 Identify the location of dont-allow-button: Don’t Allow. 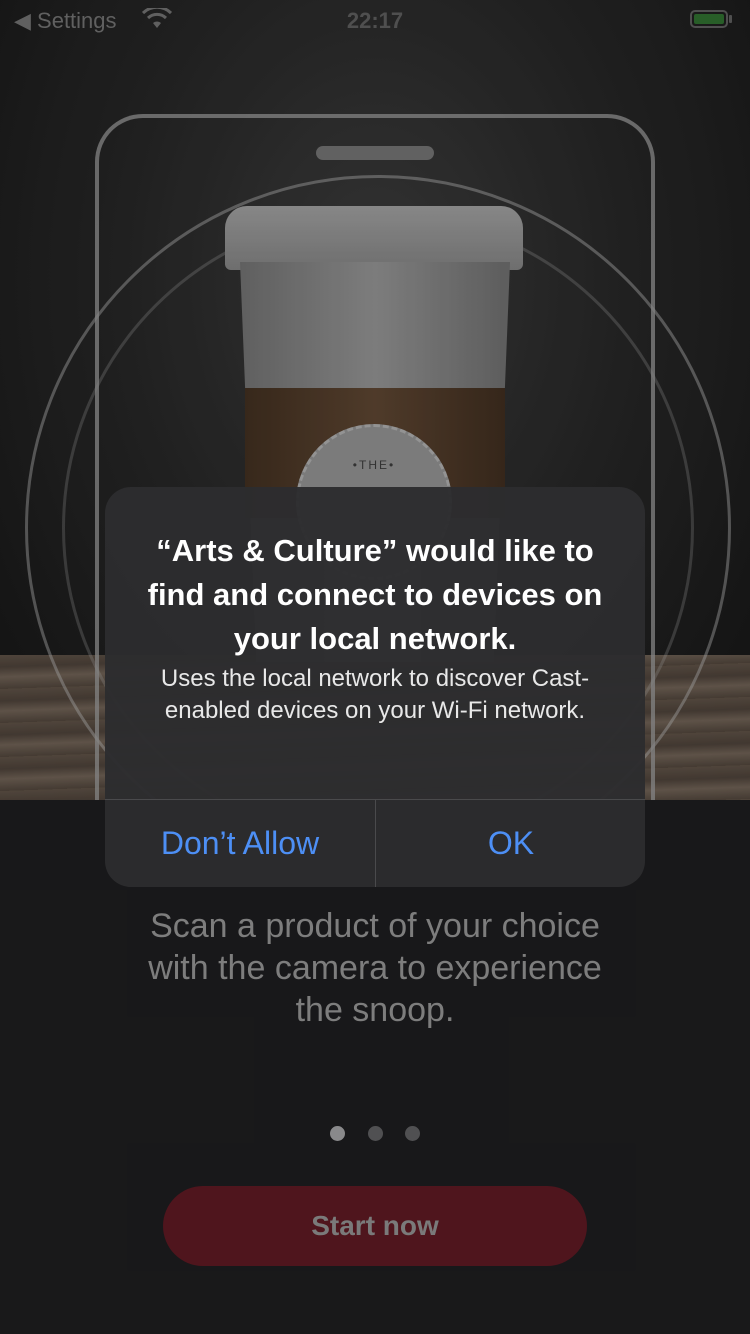
(240, 843).